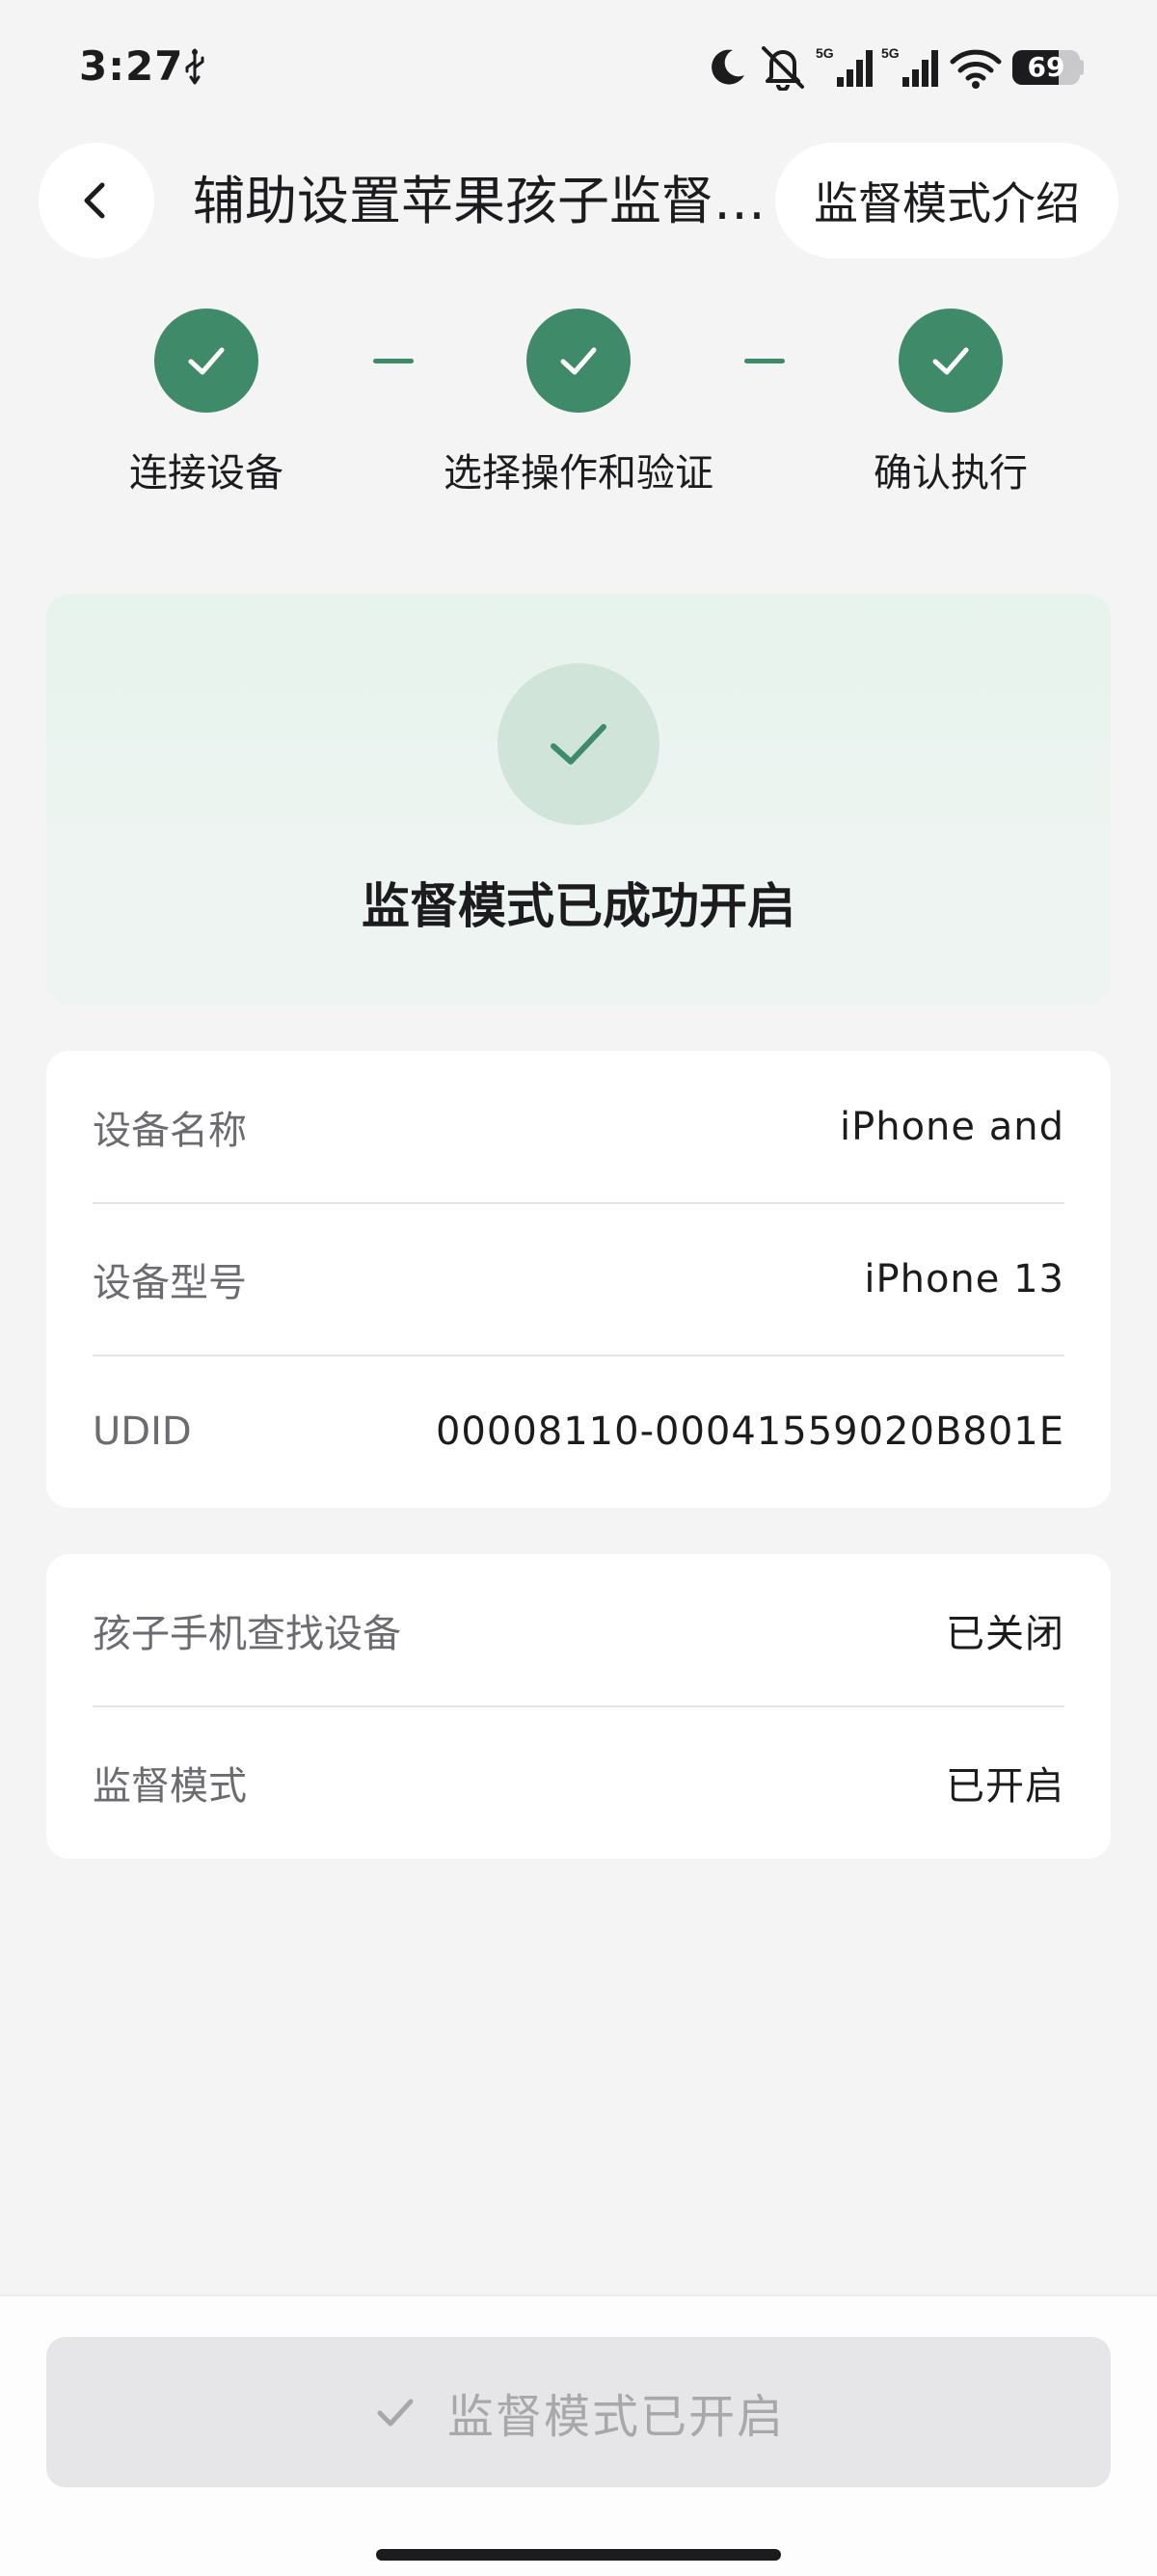  I want to click on info-label: 监督模式, so click(170, 1787).